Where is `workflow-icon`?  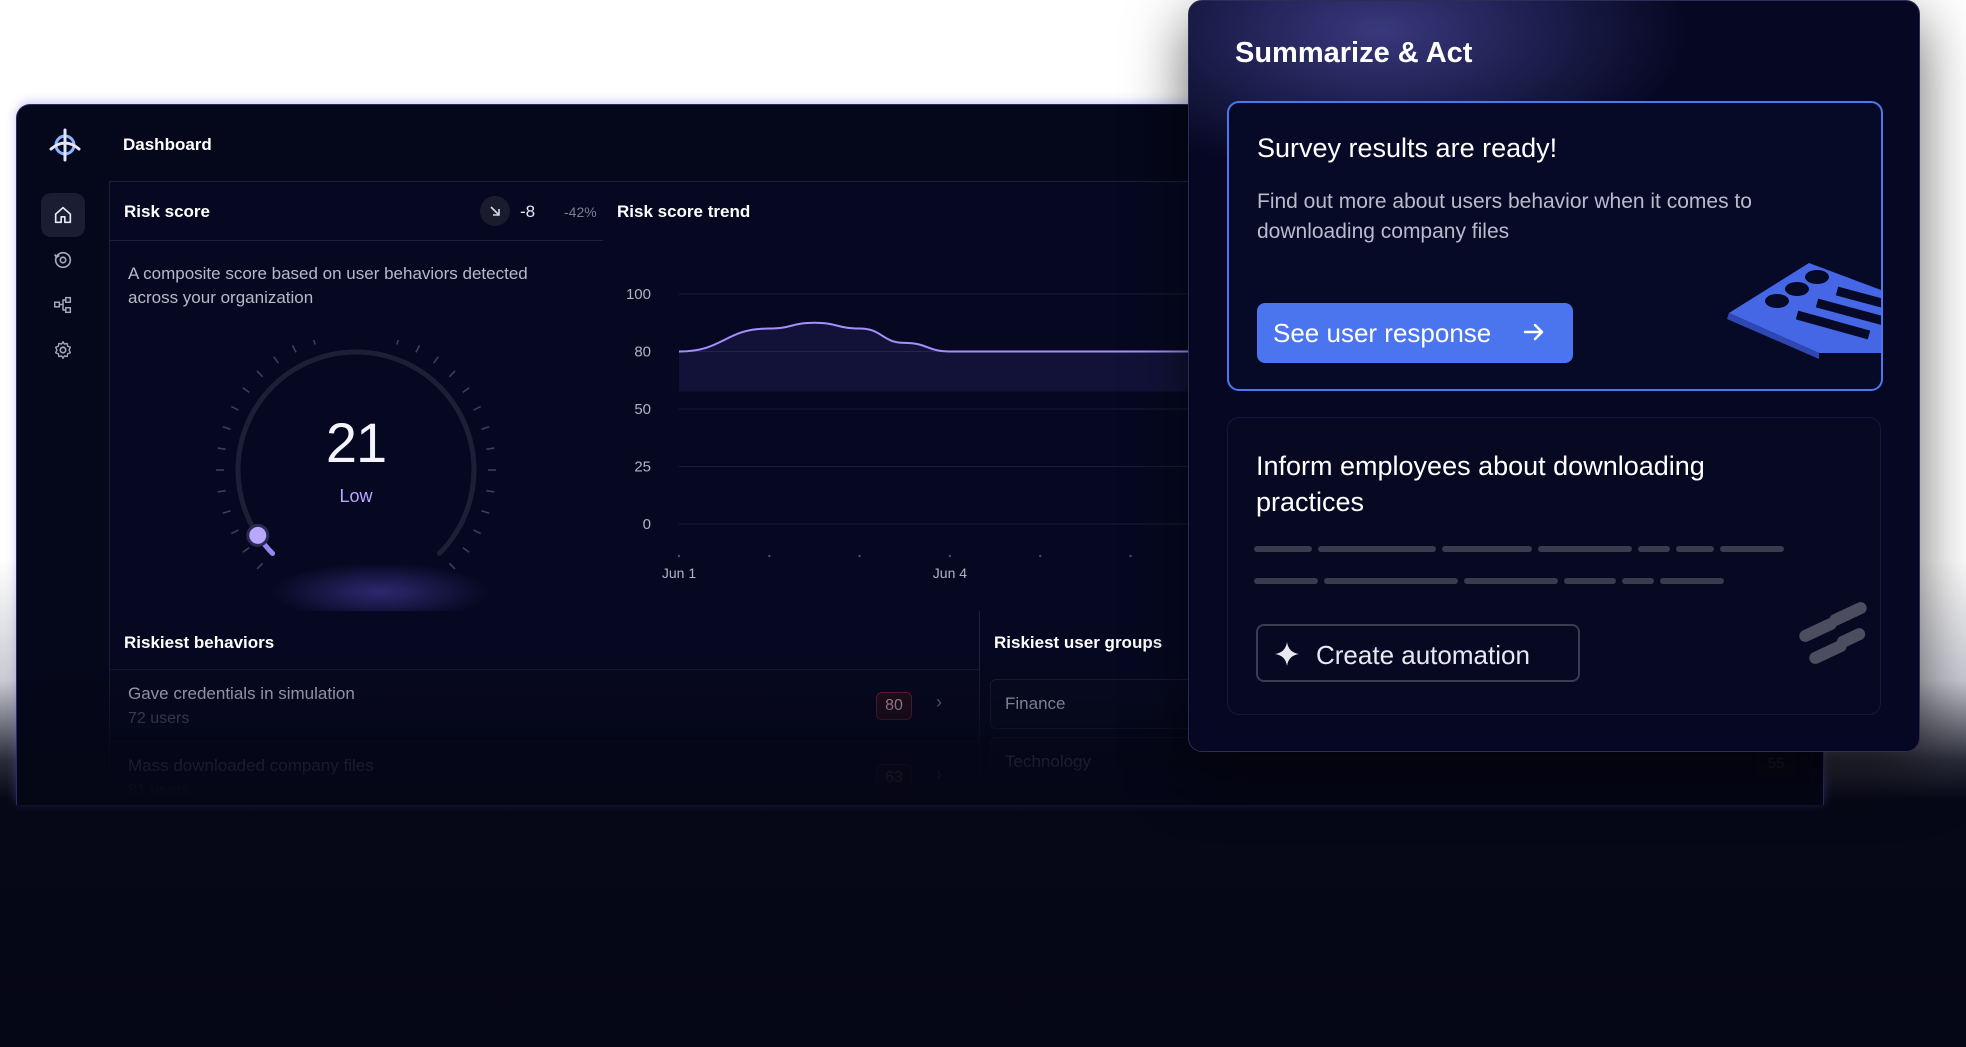 workflow-icon is located at coordinates (63, 305).